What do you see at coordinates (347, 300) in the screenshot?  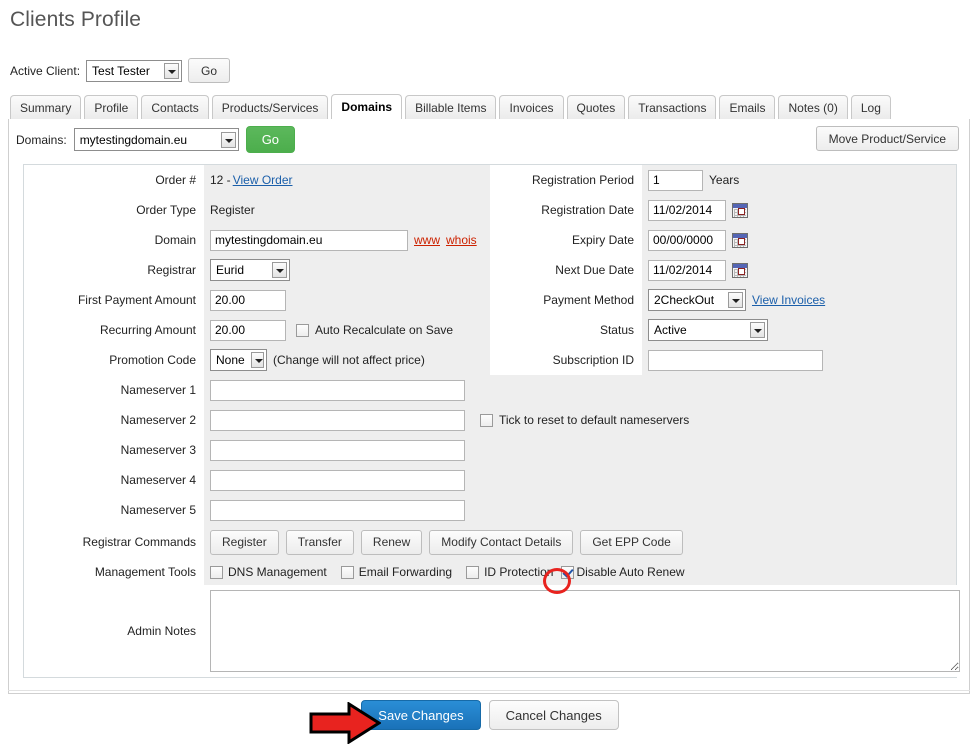 I see `first-payment-amount-value-cell` at bounding box center [347, 300].